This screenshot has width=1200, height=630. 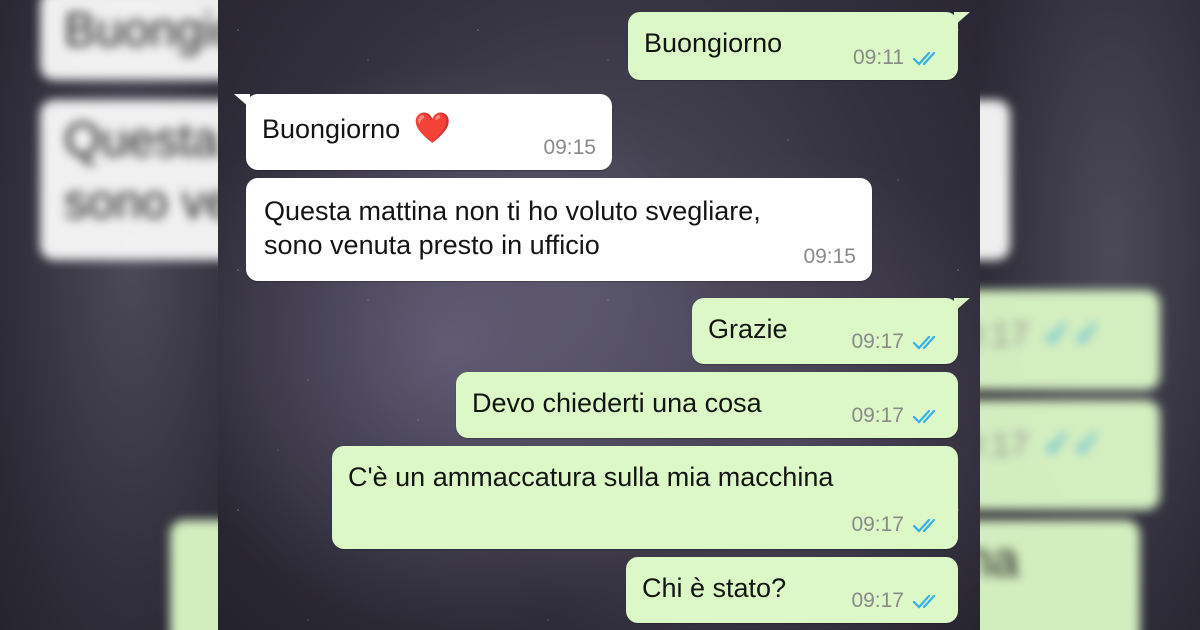 What do you see at coordinates (617, 403) in the screenshot?
I see `message-text: Devo chiederti una cosa` at bounding box center [617, 403].